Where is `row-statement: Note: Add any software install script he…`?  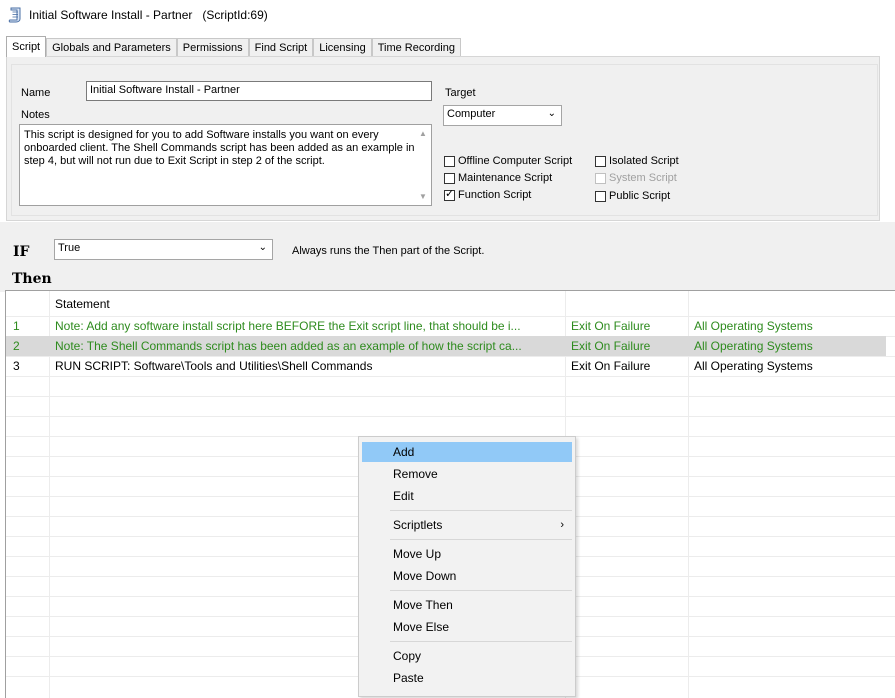 row-statement: Note: Add any software install script he… is located at coordinates (288, 326).